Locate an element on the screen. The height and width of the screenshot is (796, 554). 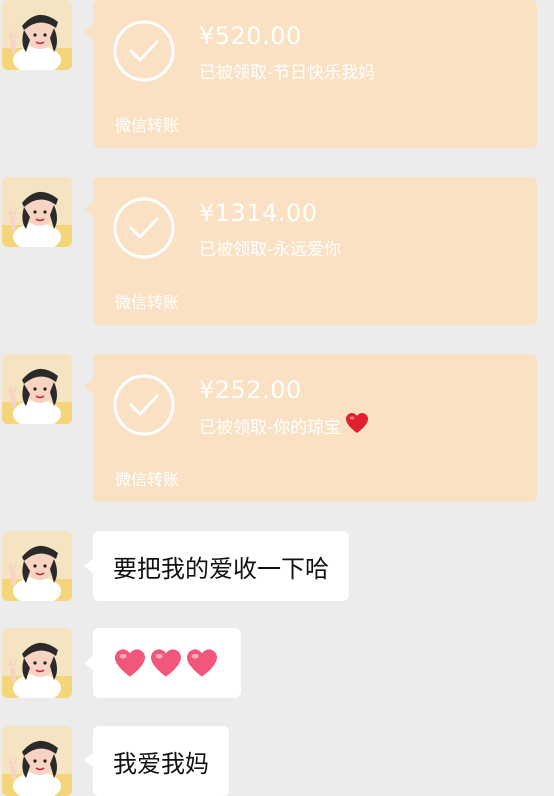
transfer-status: 已被领取-你的琼宝 is located at coordinates (284, 425).